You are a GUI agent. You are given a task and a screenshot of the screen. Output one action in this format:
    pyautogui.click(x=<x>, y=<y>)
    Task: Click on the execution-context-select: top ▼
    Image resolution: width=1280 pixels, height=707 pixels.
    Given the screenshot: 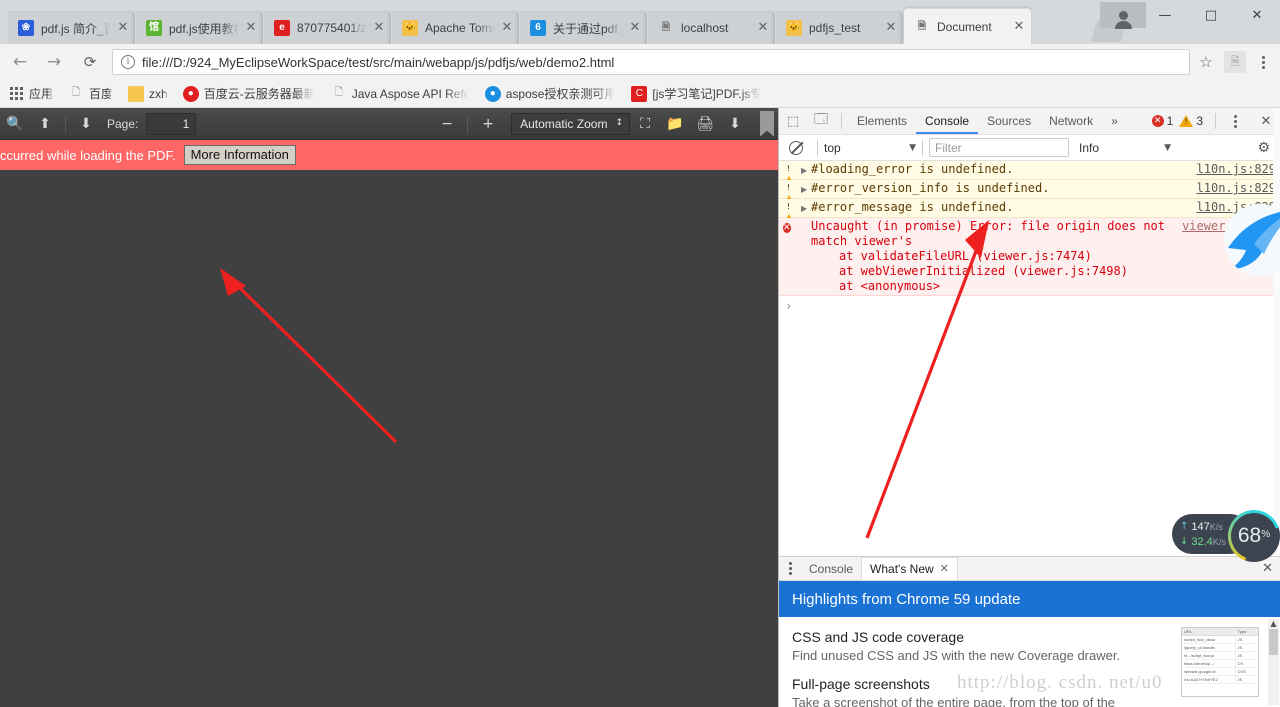 What is the action you would take?
    pyautogui.click(x=870, y=148)
    